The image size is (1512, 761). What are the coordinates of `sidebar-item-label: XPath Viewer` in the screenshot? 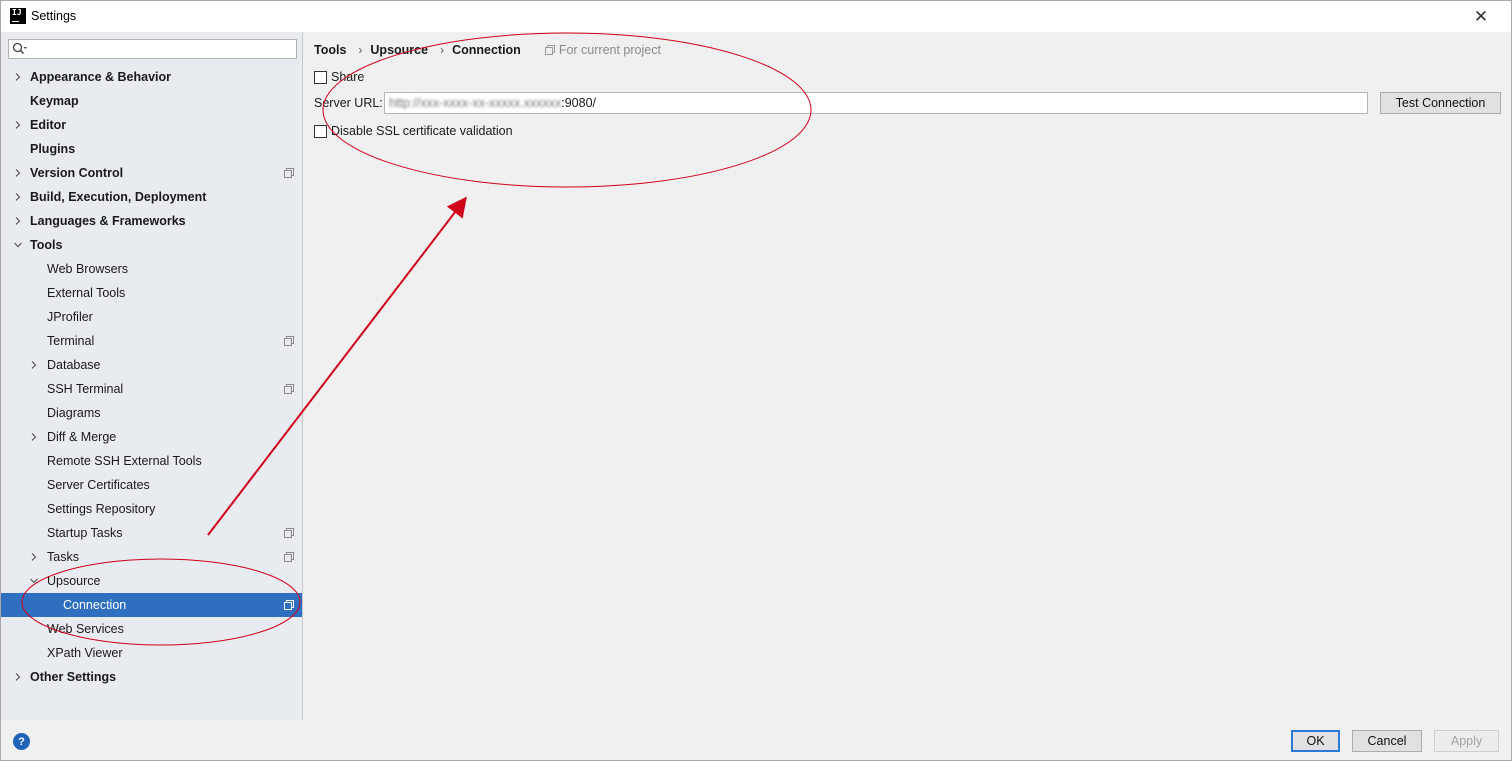 It's located at (85, 653).